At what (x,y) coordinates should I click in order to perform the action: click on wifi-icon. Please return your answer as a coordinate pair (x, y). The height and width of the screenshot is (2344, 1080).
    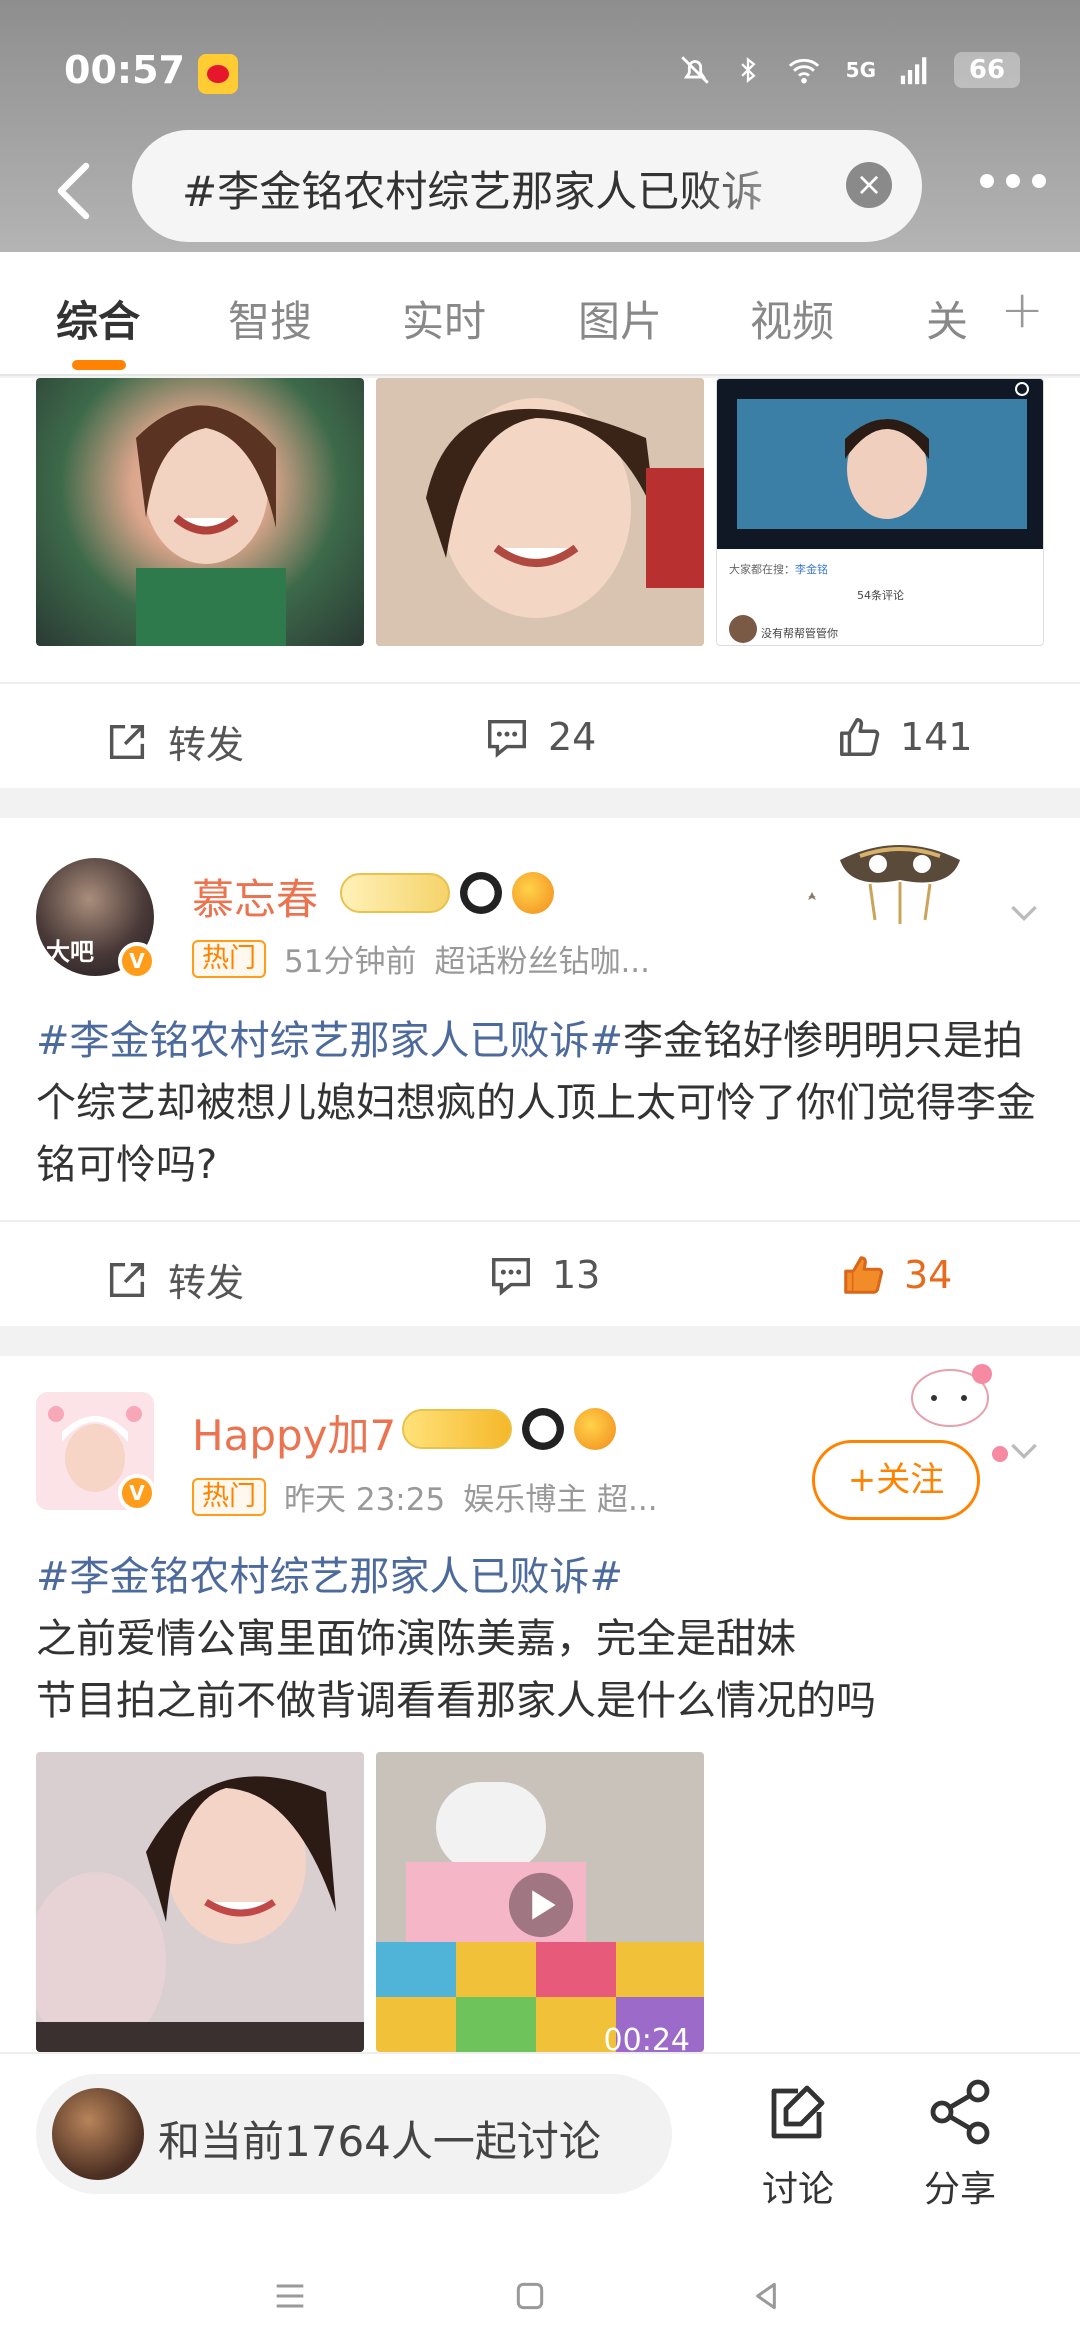
    Looking at the image, I should click on (803, 71).